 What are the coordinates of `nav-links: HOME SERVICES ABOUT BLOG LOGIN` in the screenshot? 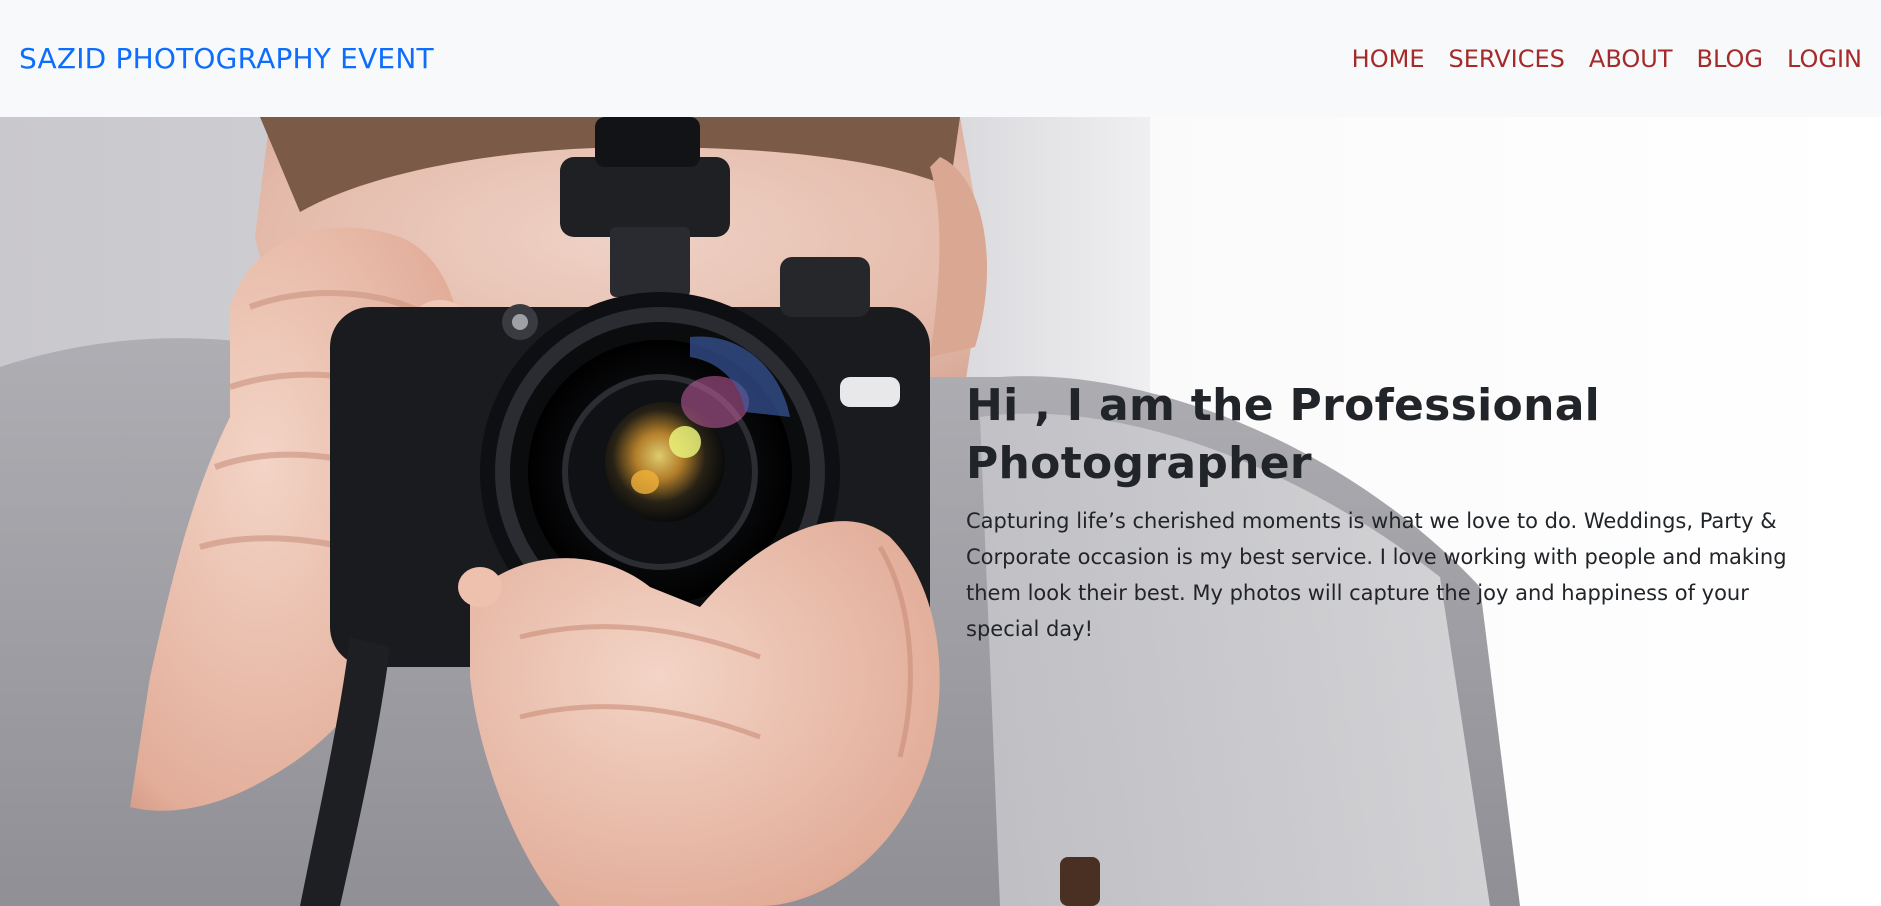 It's located at (1607, 59).